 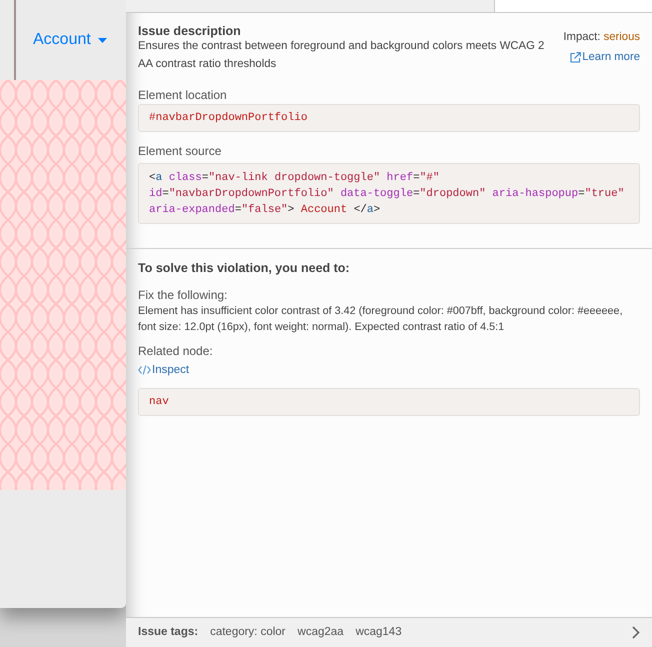 I want to click on issue-tag: wcag143, so click(x=379, y=633).